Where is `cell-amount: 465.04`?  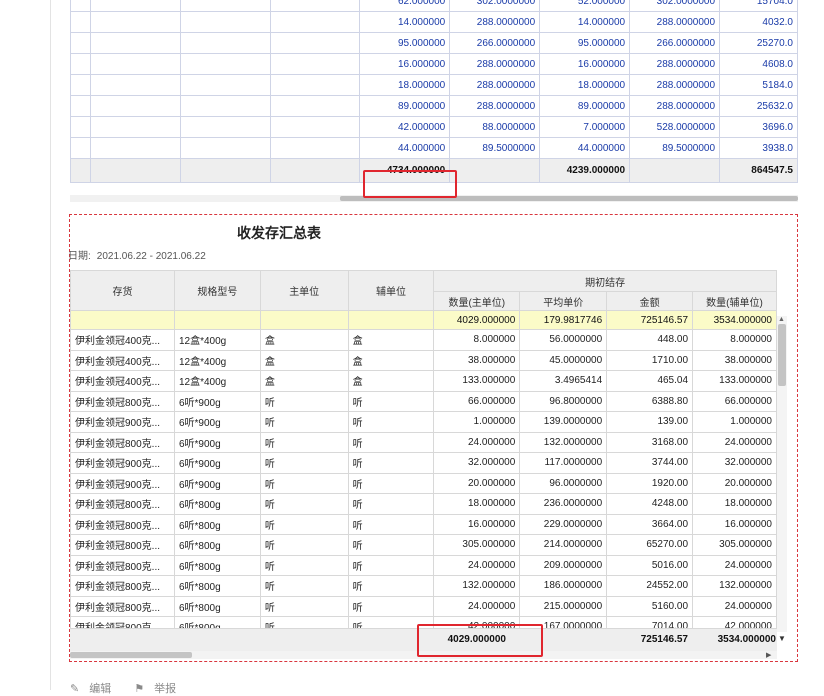 cell-amount: 465.04 is located at coordinates (650, 381).